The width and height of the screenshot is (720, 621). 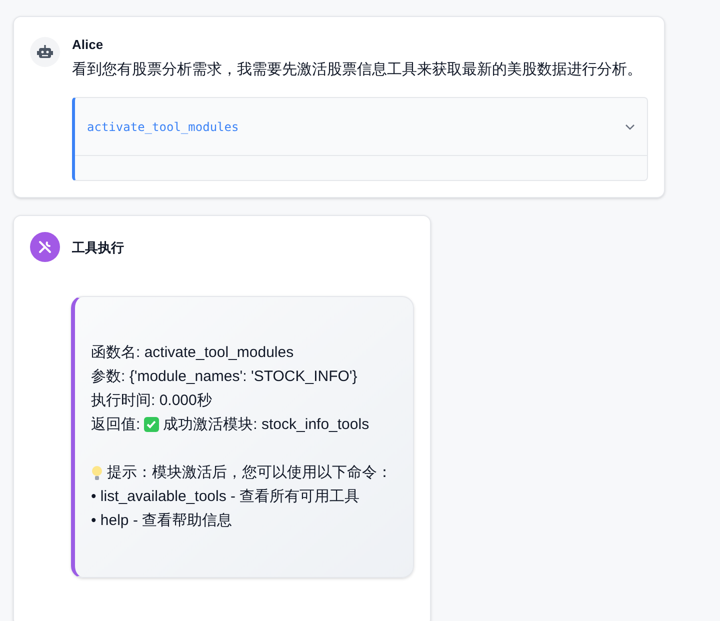 I want to click on tools-icon, so click(x=45, y=247).